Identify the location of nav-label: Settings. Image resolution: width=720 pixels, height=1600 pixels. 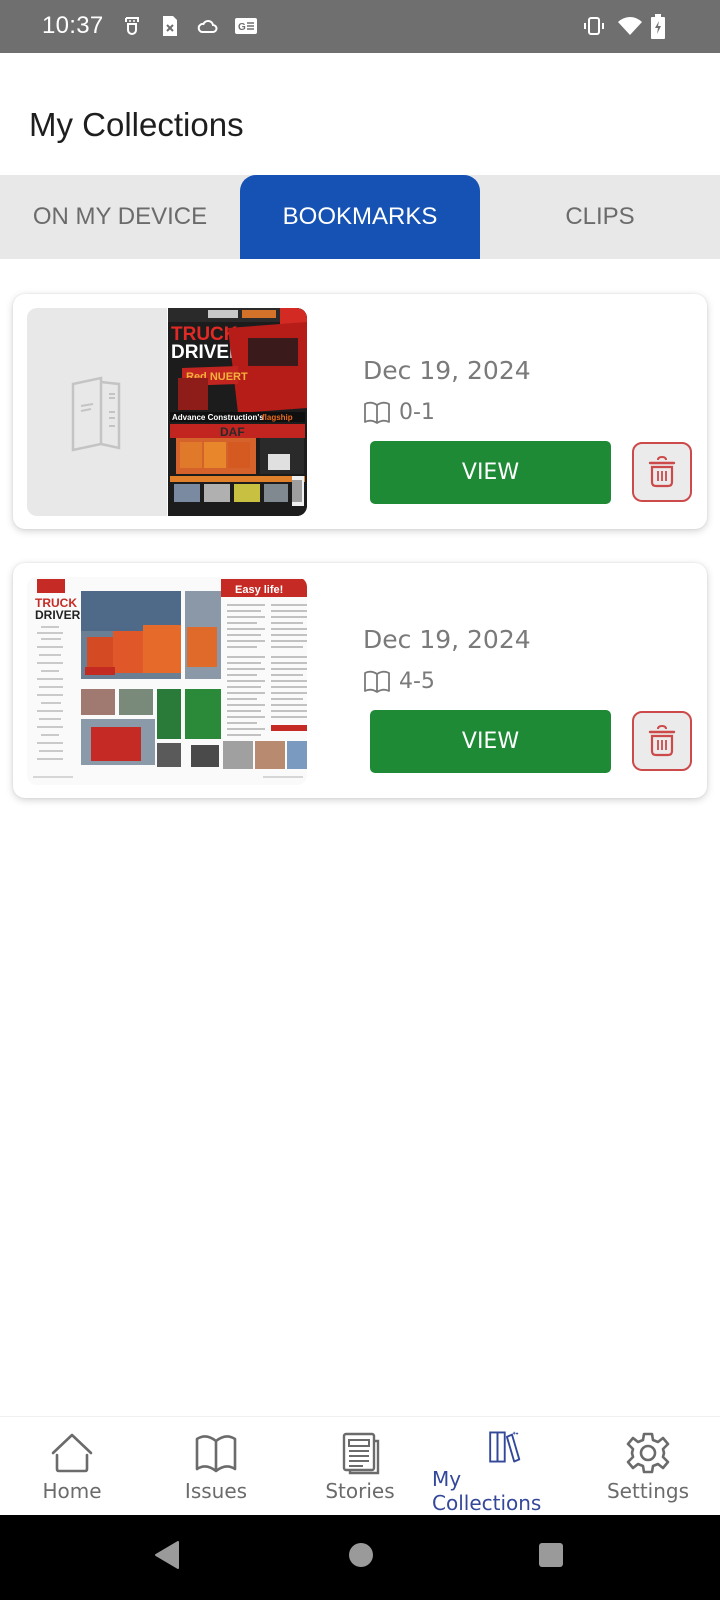
(648, 1491).